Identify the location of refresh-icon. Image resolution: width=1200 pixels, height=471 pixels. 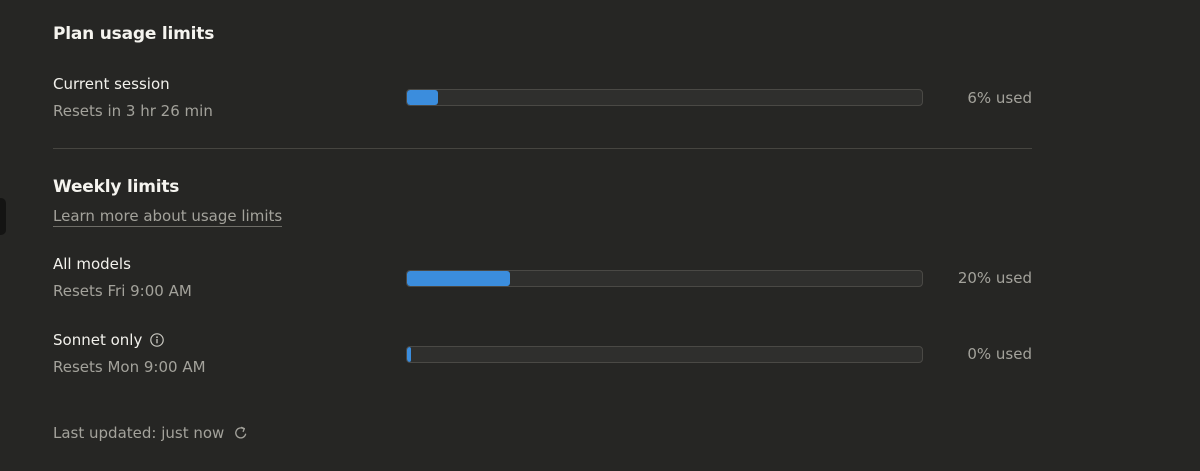
(241, 433).